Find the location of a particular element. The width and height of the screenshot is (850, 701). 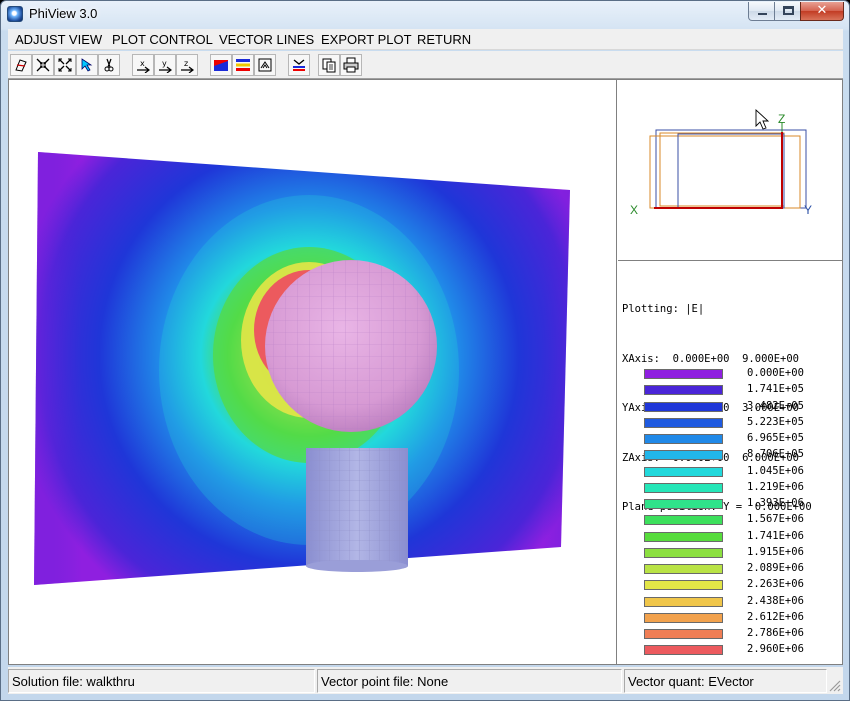

print-button is located at coordinates (351, 65).